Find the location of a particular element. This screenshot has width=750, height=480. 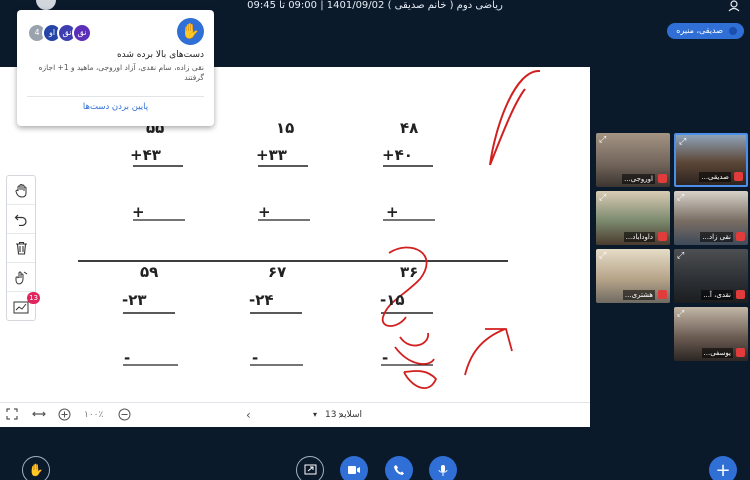

chevron-down-icon: ▾ is located at coordinates (315, 414).